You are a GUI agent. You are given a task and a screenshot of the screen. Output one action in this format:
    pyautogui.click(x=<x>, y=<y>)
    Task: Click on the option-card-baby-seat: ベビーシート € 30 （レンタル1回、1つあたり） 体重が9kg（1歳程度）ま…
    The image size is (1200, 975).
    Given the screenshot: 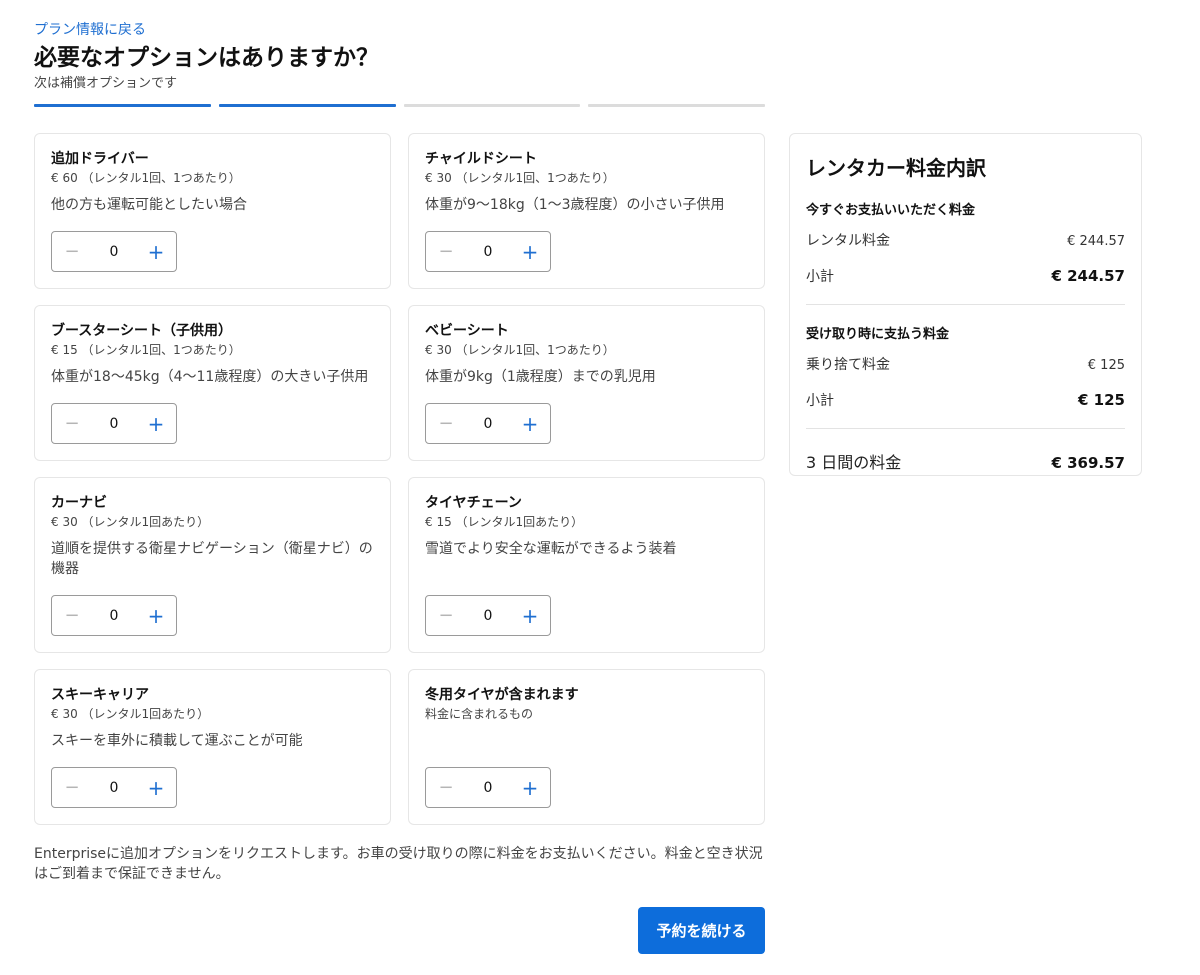 What is the action you would take?
    pyautogui.click(x=586, y=383)
    